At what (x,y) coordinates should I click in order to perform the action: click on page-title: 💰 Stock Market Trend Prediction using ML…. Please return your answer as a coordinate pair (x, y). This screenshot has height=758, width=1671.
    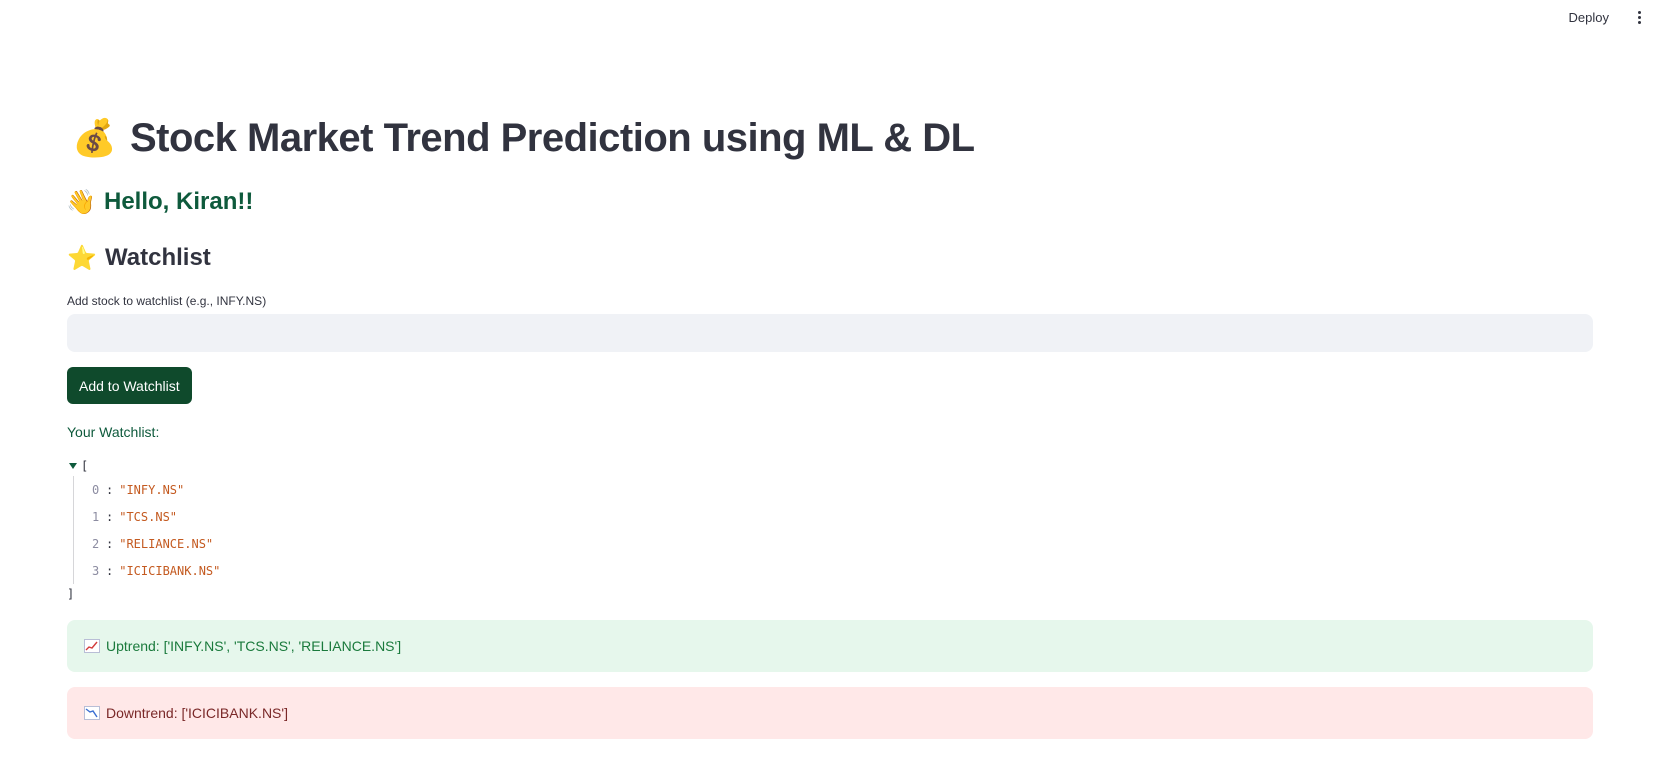
    Looking at the image, I should click on (830, 138).